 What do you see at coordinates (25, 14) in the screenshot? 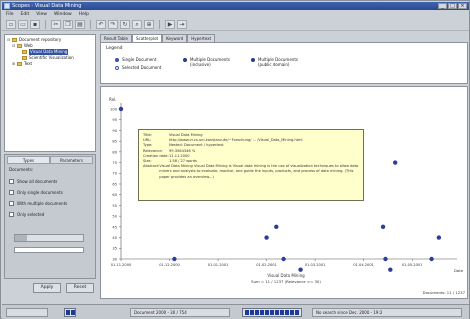
I see `menu-edit: Edit` at bounding box center [25, 14].